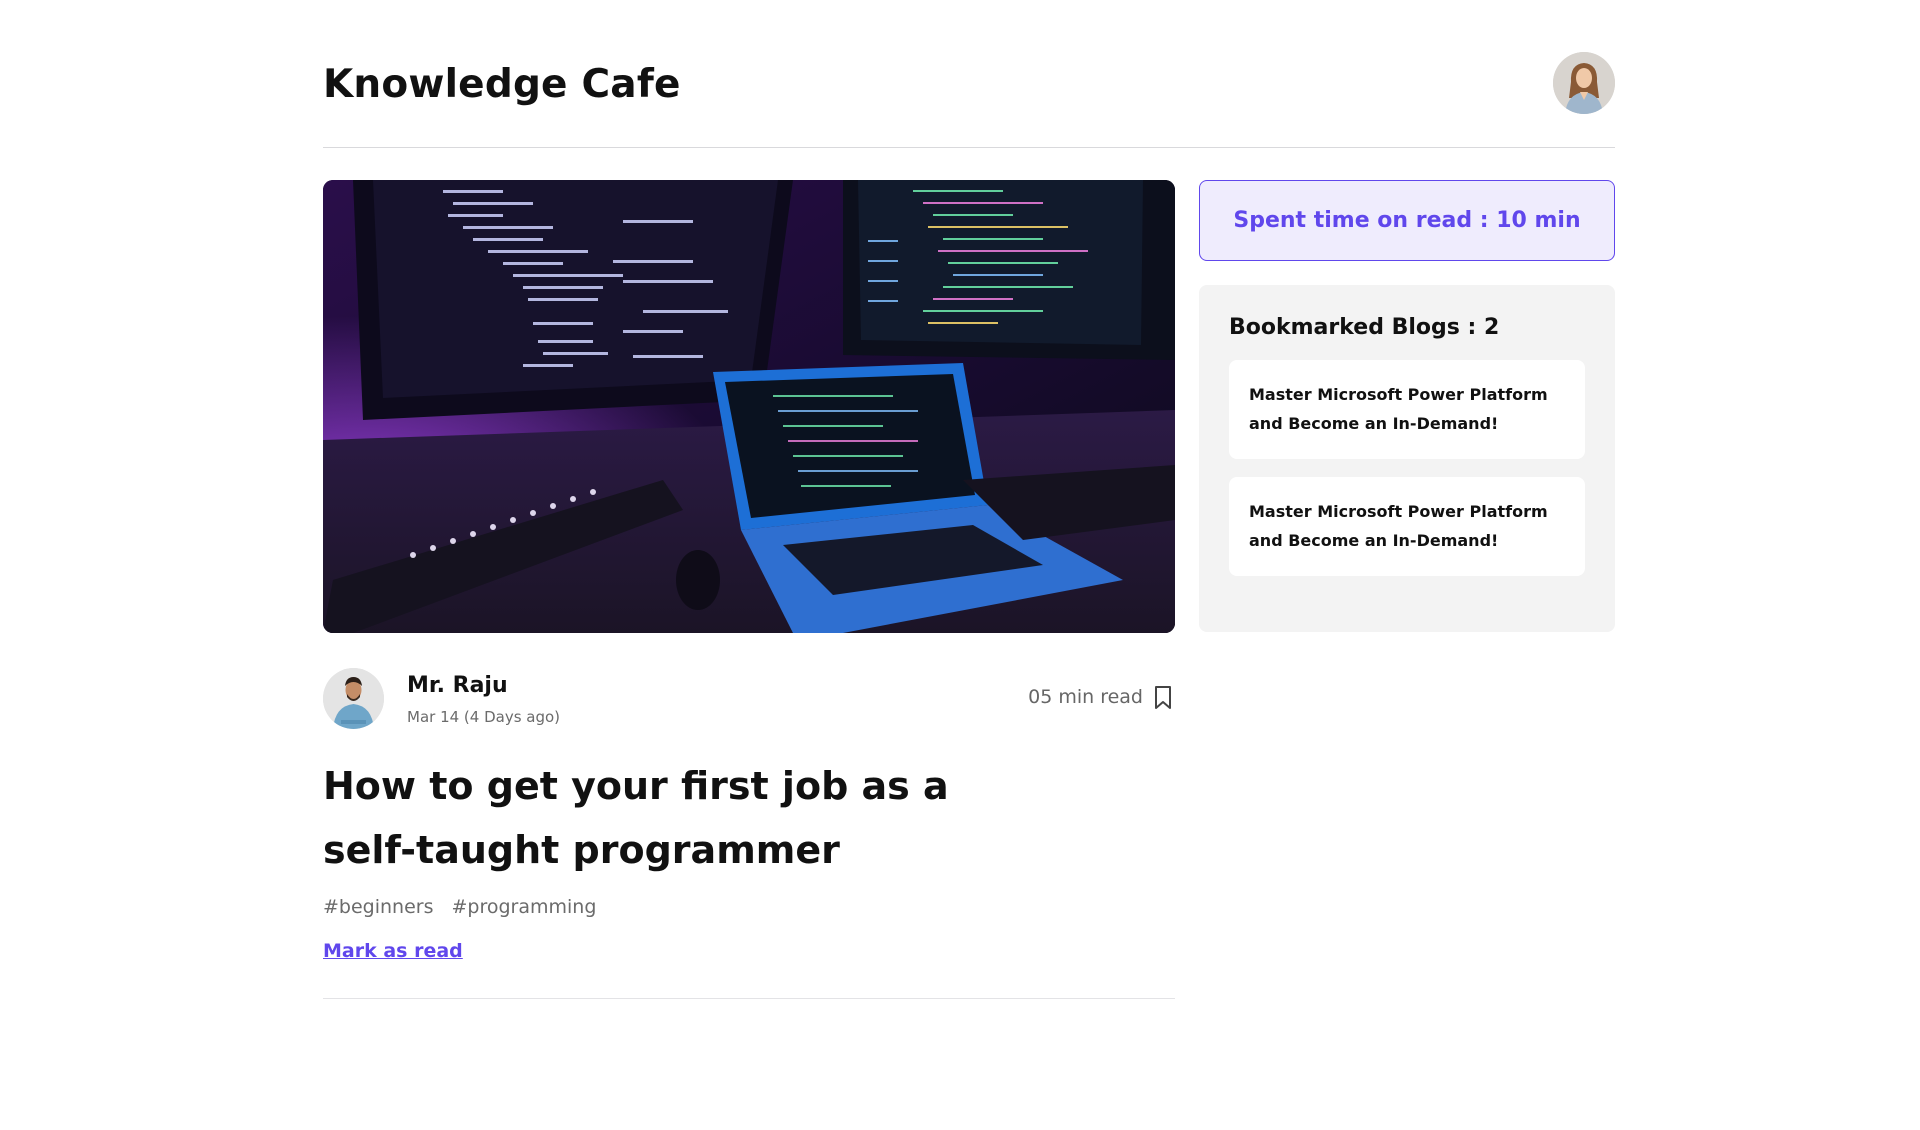  I want to click on profile-avatar, so click(1584, 83).